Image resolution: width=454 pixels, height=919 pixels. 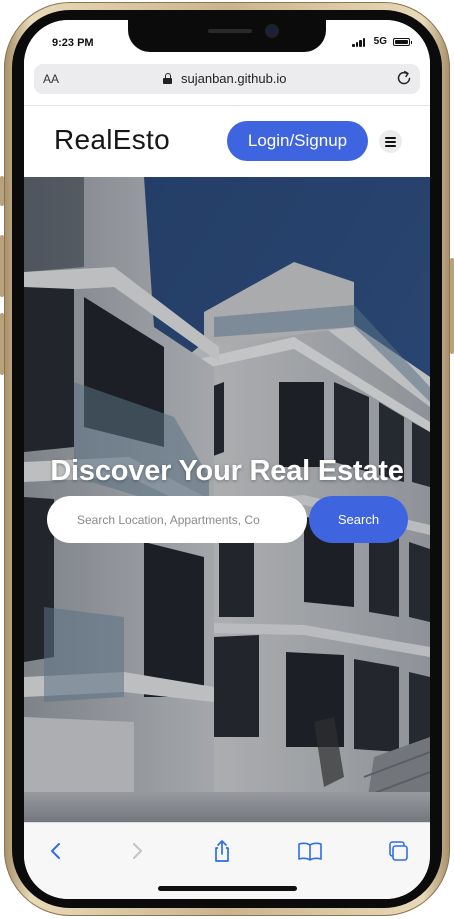 I want to click on mute-switch, so click(x=2, y=191).